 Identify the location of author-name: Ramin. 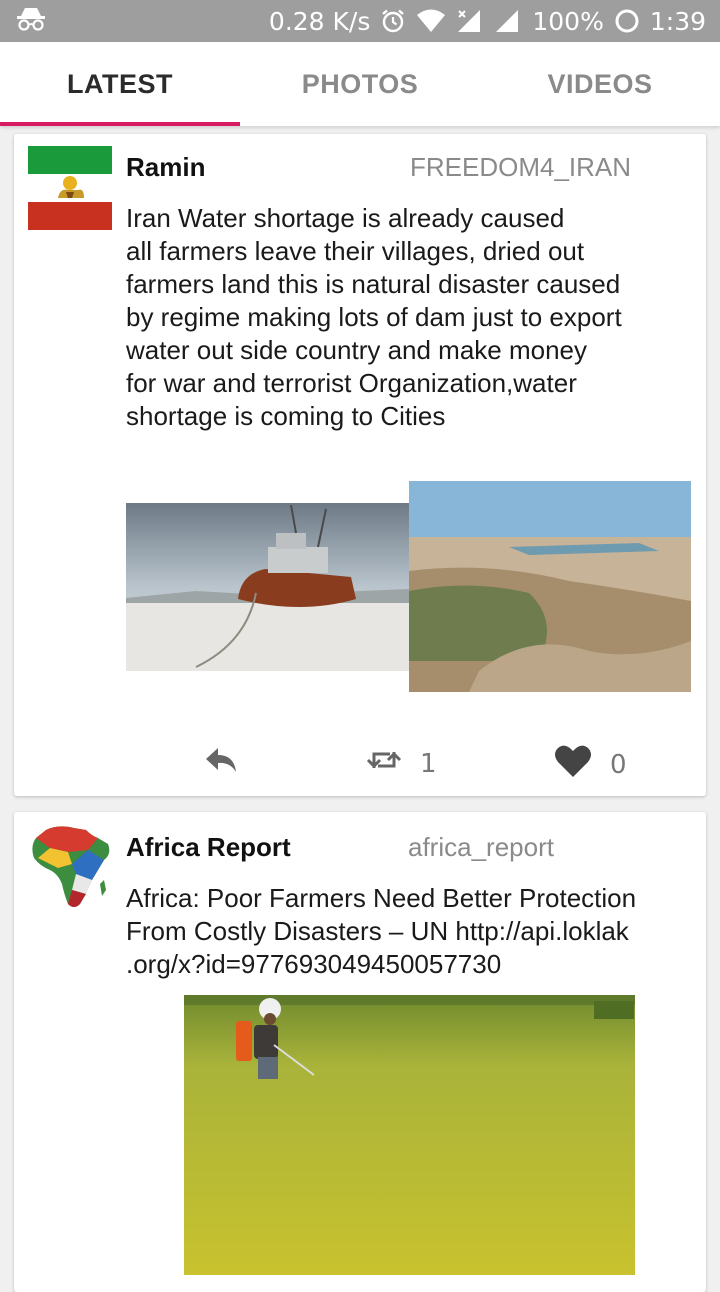
(165, 167).